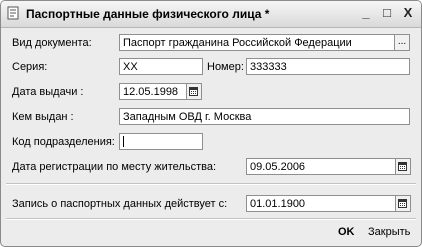 The height and width of the screenshot is (247, 422). Describe the element at coordinates (52, 43) in the screenshot. I see `doc-type-label: Вид документа:` at that location.